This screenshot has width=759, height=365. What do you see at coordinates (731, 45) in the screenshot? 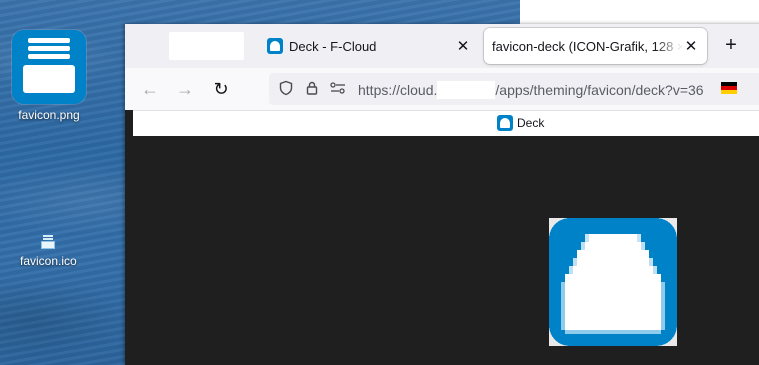
I see `plus-icon: +` at bounding box center [731, 45].